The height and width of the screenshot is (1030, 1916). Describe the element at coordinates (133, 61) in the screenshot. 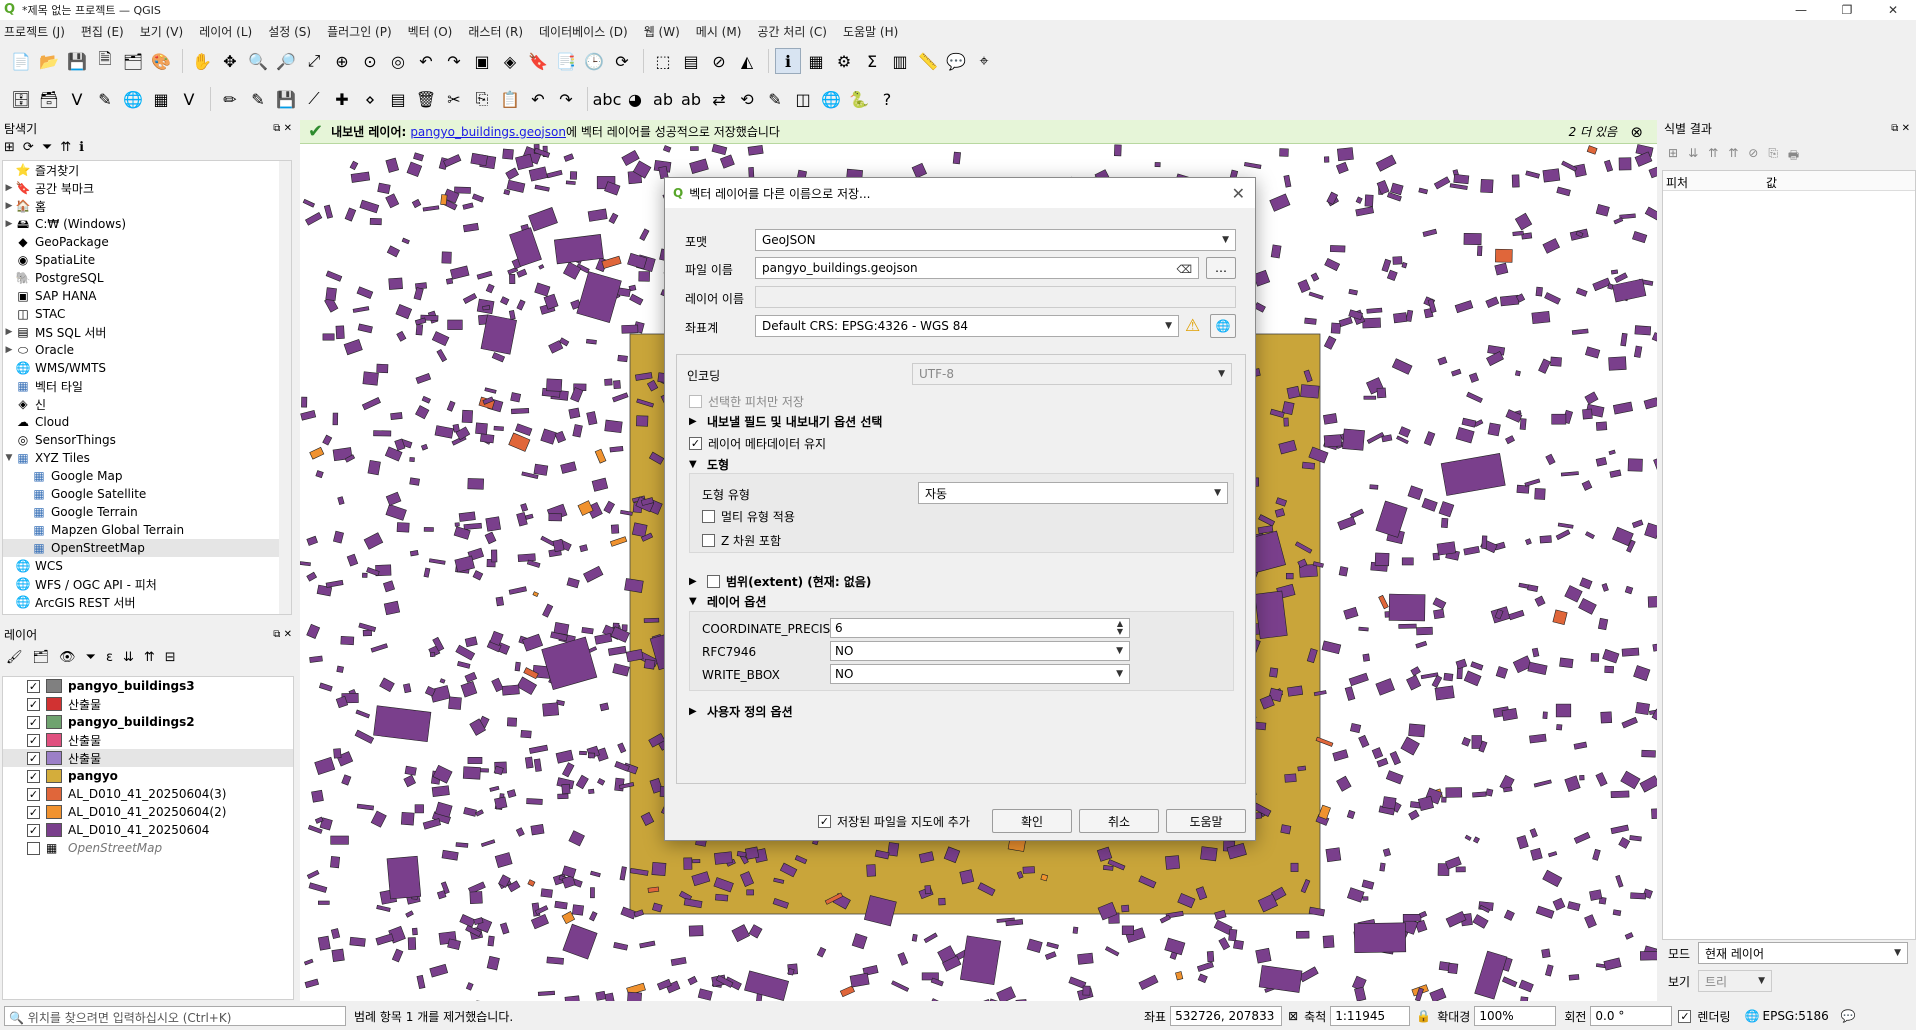

I see `layout-manager-icon: 🗂` at that location.